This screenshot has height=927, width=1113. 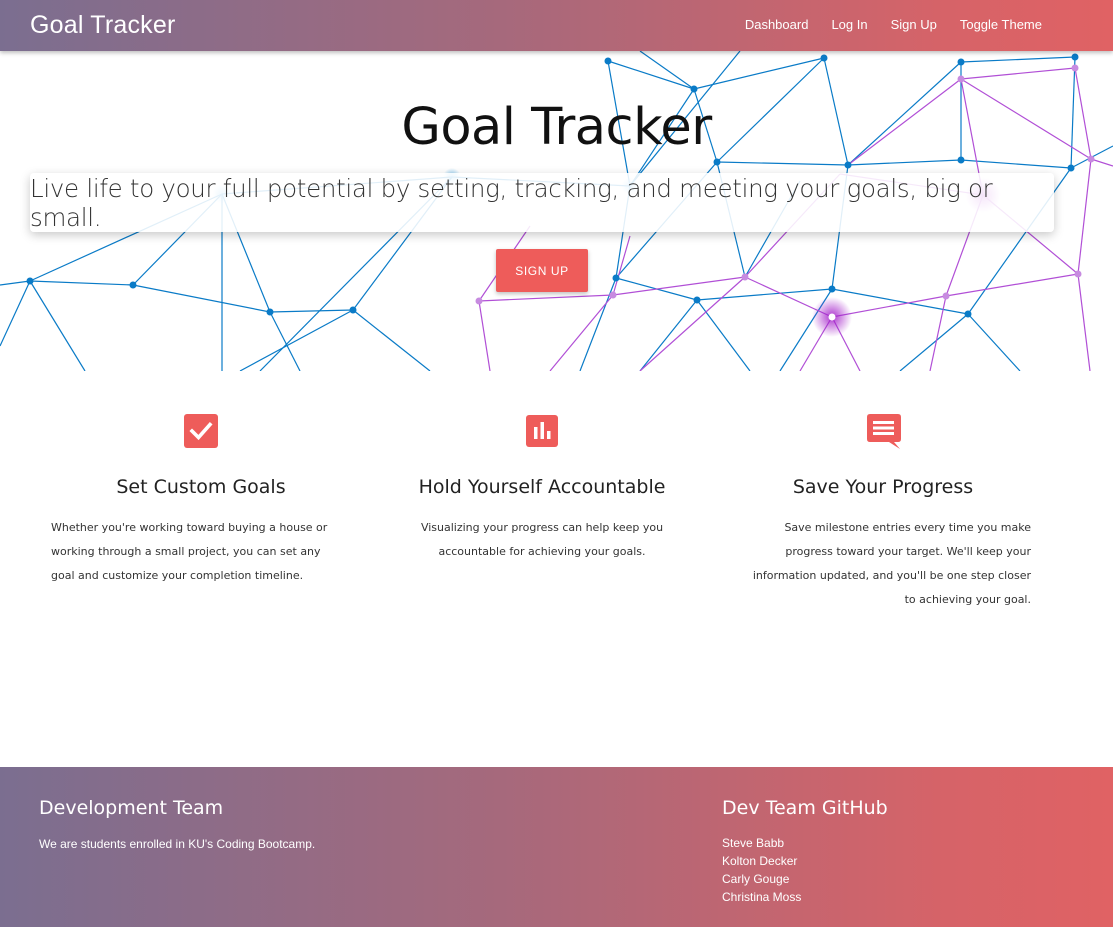 What do you see at coordinates (883, 487) in the screenshot?
I see `feature-title: Save Your Progress` at bounding box center [883, 487].